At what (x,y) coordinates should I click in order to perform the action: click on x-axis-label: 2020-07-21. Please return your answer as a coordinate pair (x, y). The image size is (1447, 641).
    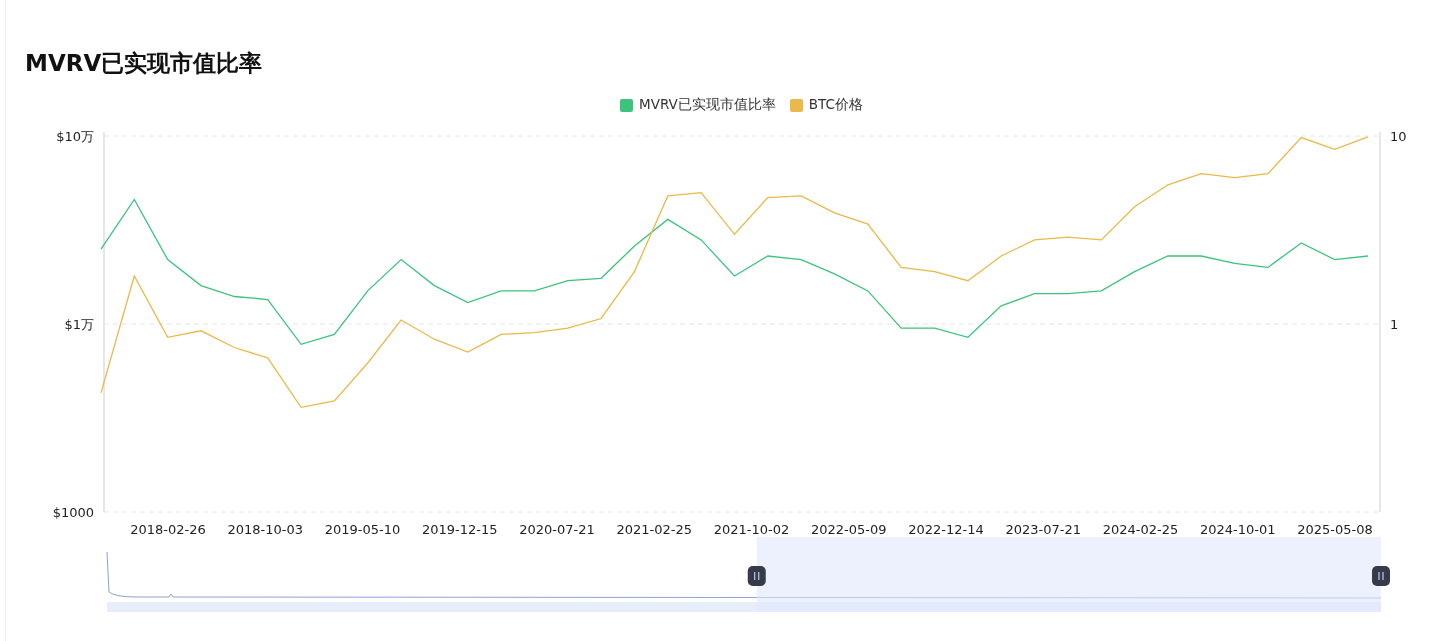
    Looking at the image, I should click on (557, 529).